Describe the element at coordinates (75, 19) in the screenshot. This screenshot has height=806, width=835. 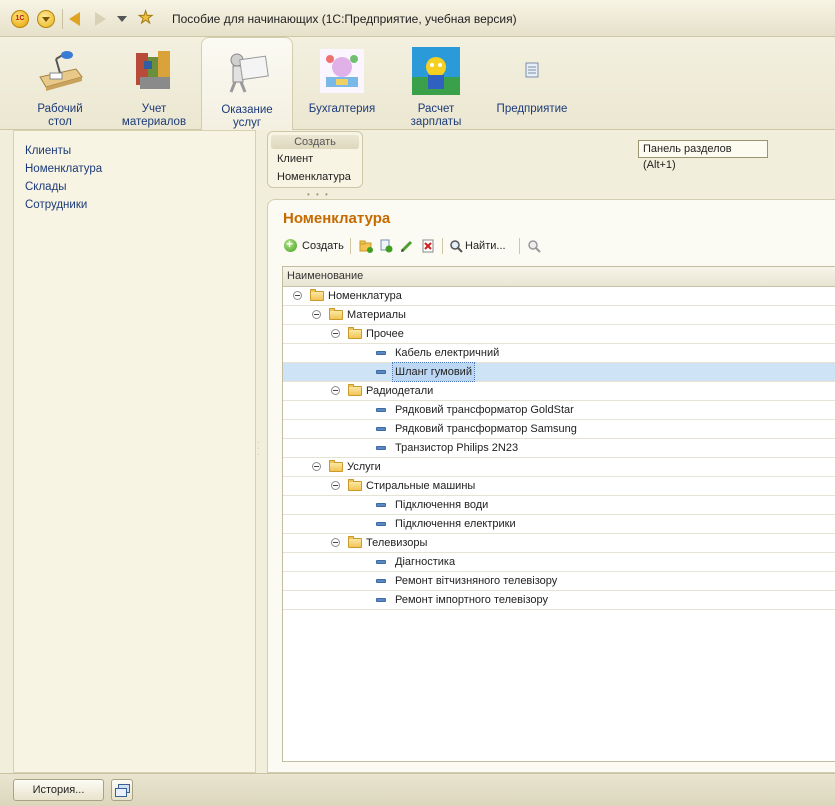
I see `back-arrow-icon` at that location.